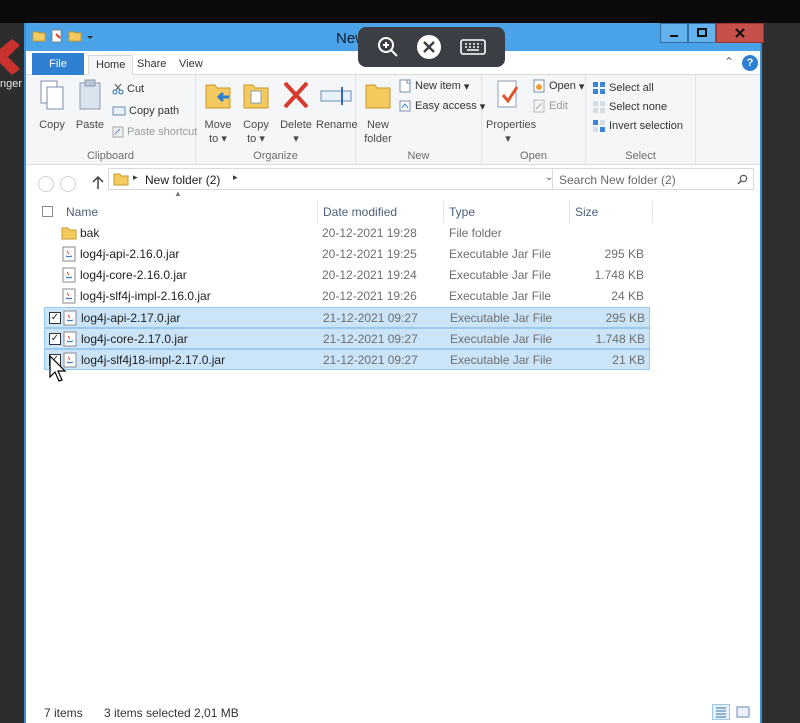 Image resolution: width=800 pixels, height=723 pixels. What do you see at coordinates (151, 65) in the screenshot?
I see `tab-share: Share` at bounding box center [151, 65].